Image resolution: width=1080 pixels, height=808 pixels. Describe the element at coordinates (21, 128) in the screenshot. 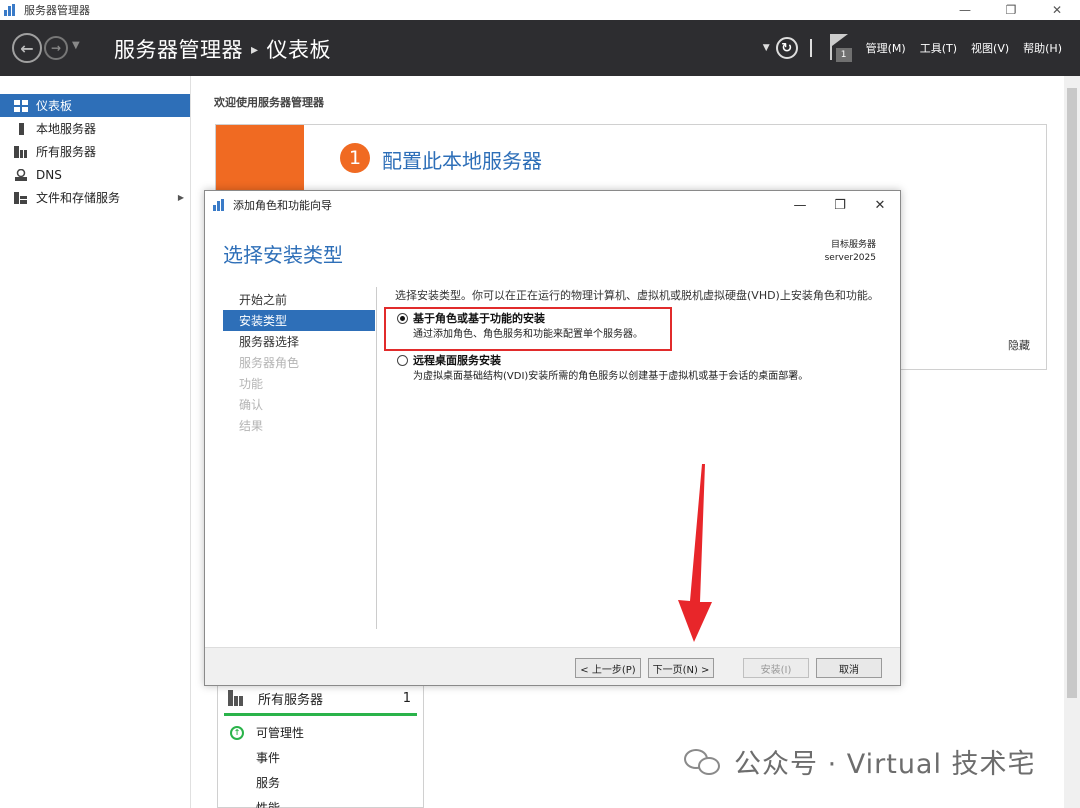

I see `server-icon` at that location.